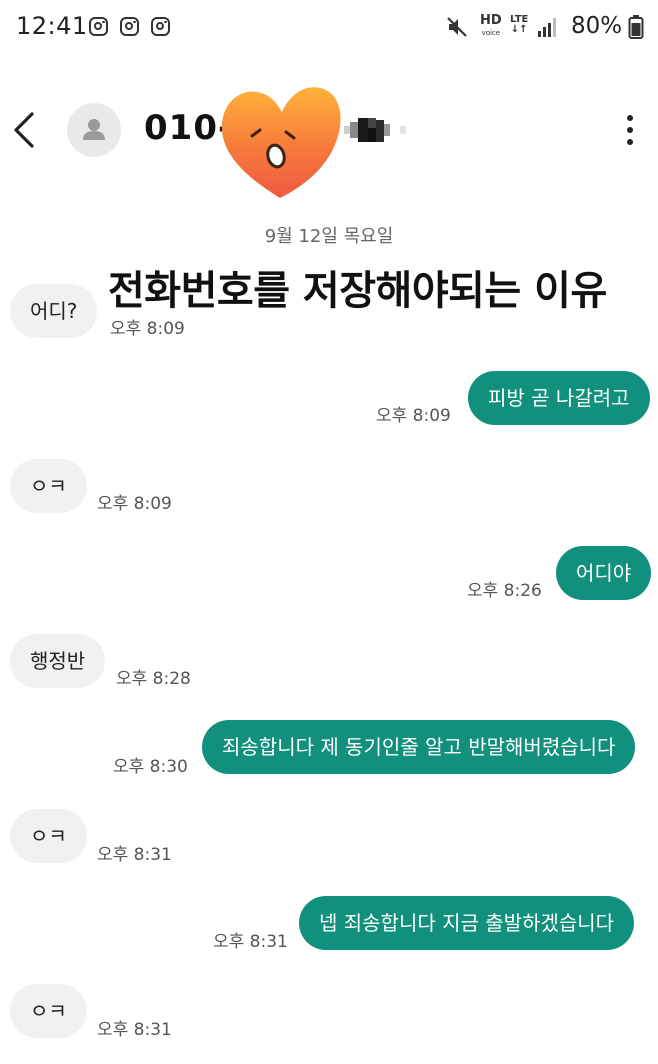 This screenshot has width=658, height=1064. Describe the element at coordinates (519, 24) in the screenshot. I see `lte-indicator: LTE ↓↑` at that location.